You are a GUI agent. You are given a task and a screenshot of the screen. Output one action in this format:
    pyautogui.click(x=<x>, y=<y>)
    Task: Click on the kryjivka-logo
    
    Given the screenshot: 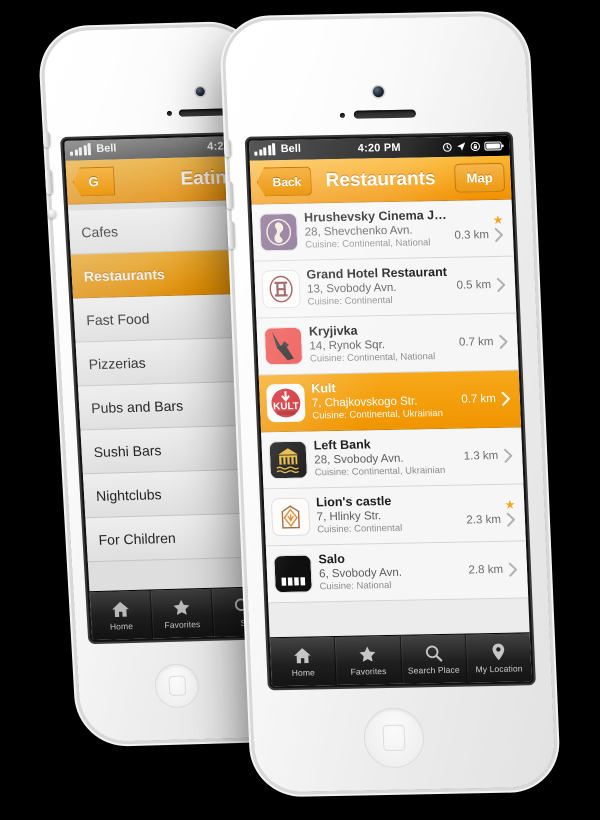 What is the action you would take?
    pyautogui.click(x=283, y=346)
    